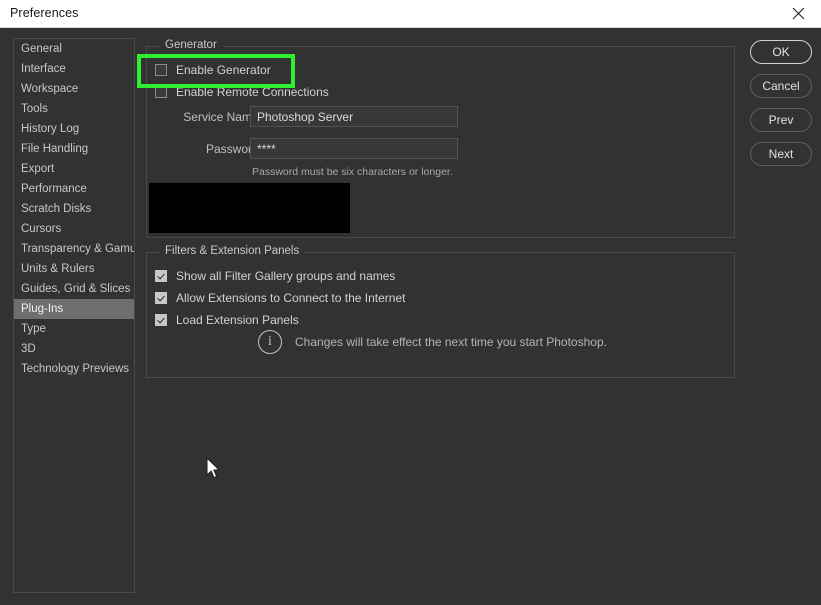 The height and width of the screenshot is (605, 821). I want to click on sidebar-item-label: General, so click(41, 49).